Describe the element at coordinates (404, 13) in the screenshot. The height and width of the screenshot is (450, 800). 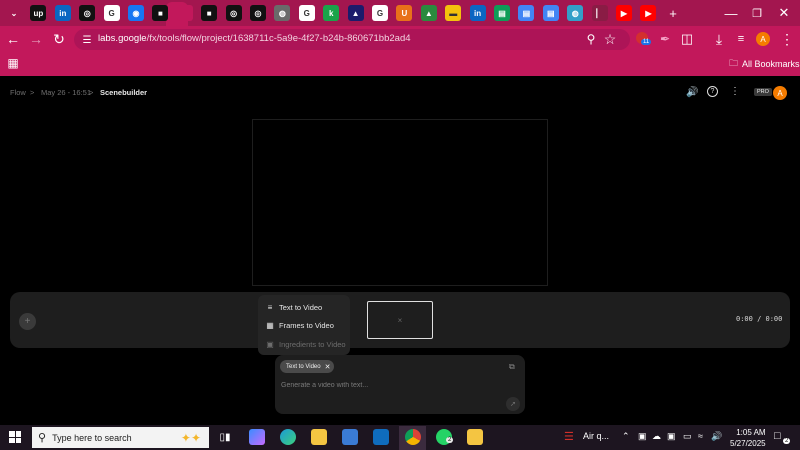
I see `orange-u-icon: U` at that location.